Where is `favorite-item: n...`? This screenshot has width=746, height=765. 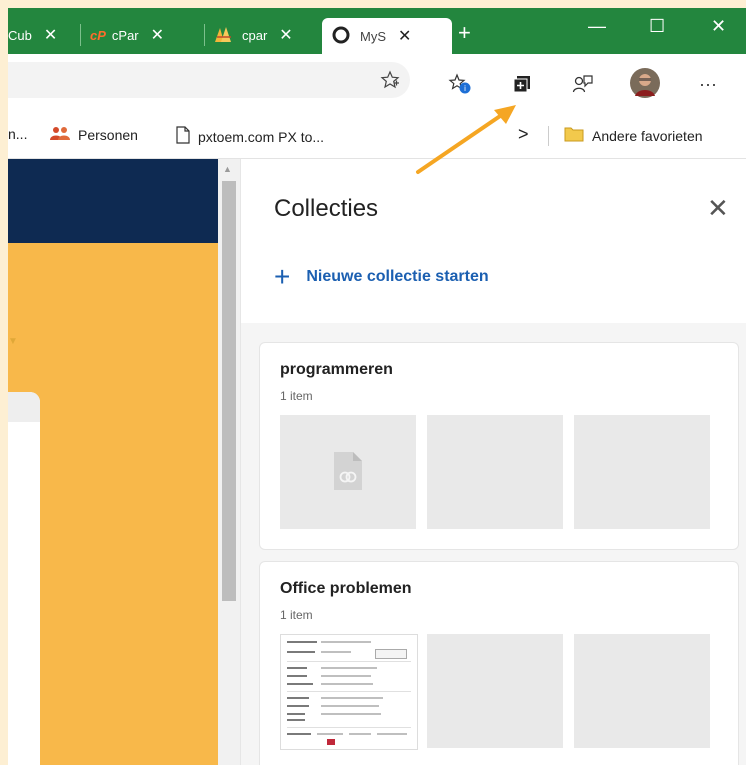 favorite-item: n... is located at coordinates (17, 134).